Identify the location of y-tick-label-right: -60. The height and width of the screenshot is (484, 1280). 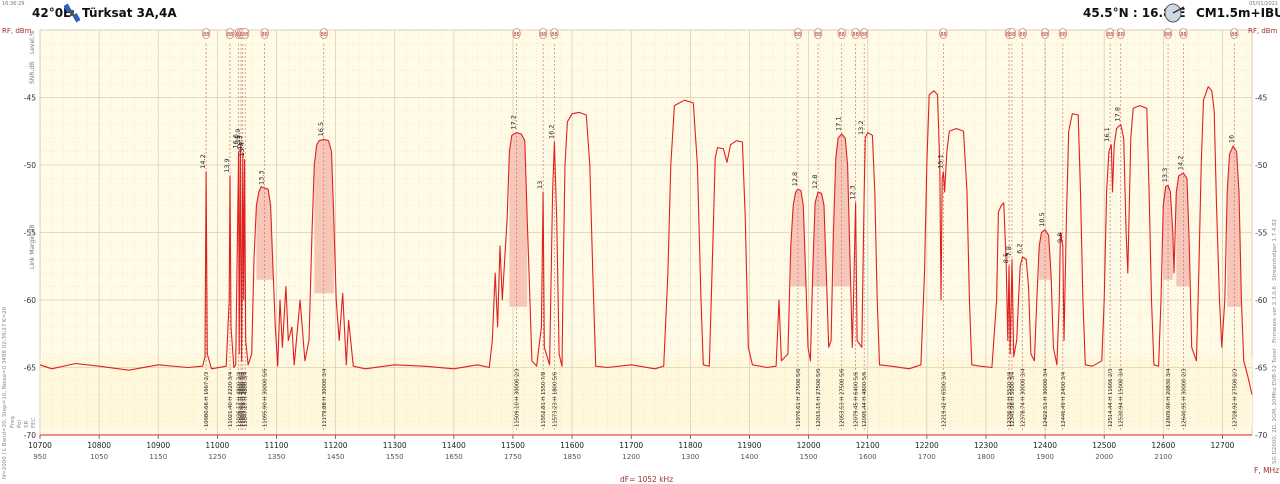
(1261, 300).